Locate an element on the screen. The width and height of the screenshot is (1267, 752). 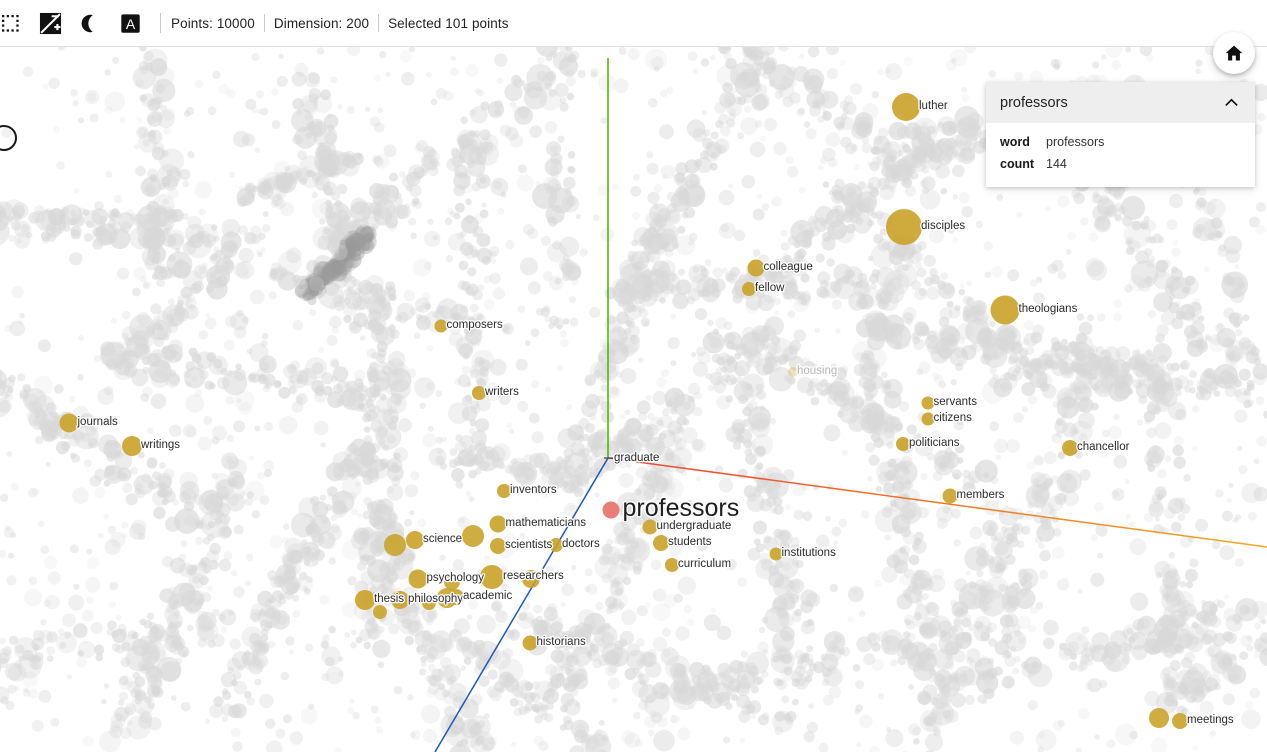
letter-a-box-glyph: A is located at coordinates (130, 23).